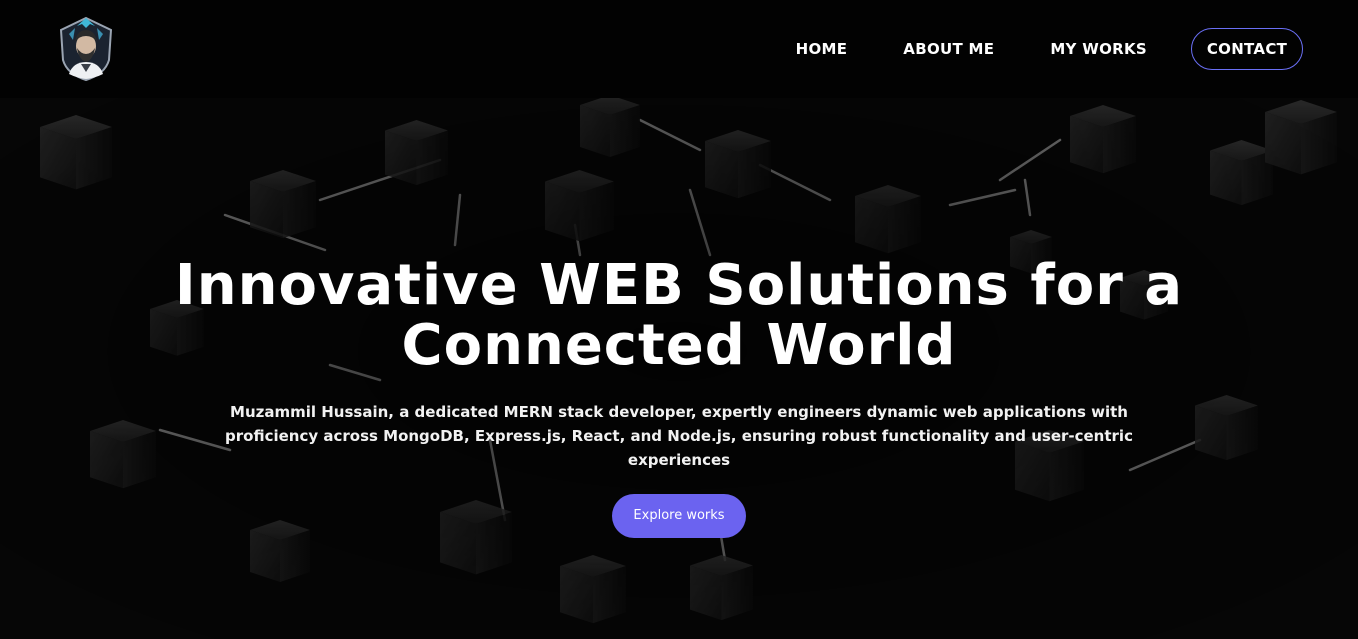  What do you see at coordinates (1098, 49) in the screenshot?
I see `nav-works-link: MY WORKS` at bounding box center [1098, 49].